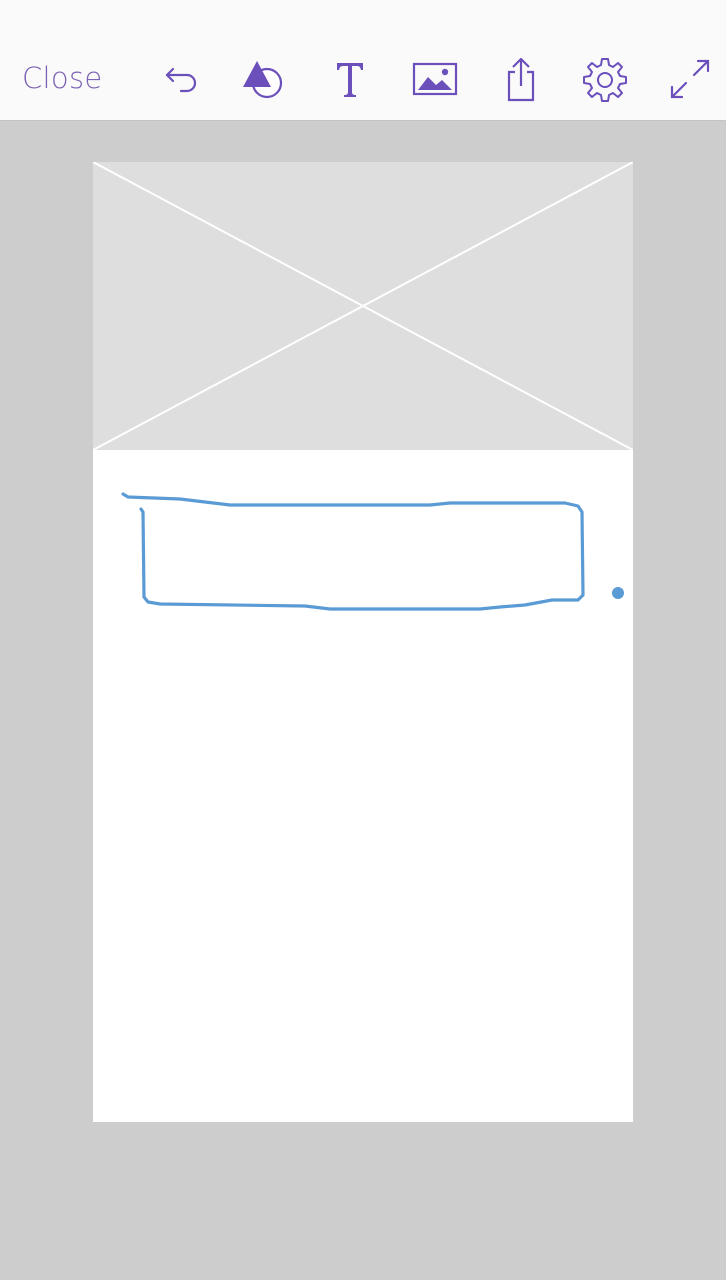 The width and height of the screenshot is (726, 1280). What do you see at coordinates (618, 593) in the screenshot?
I see `ink-dot` at bounding box center [618, 593].